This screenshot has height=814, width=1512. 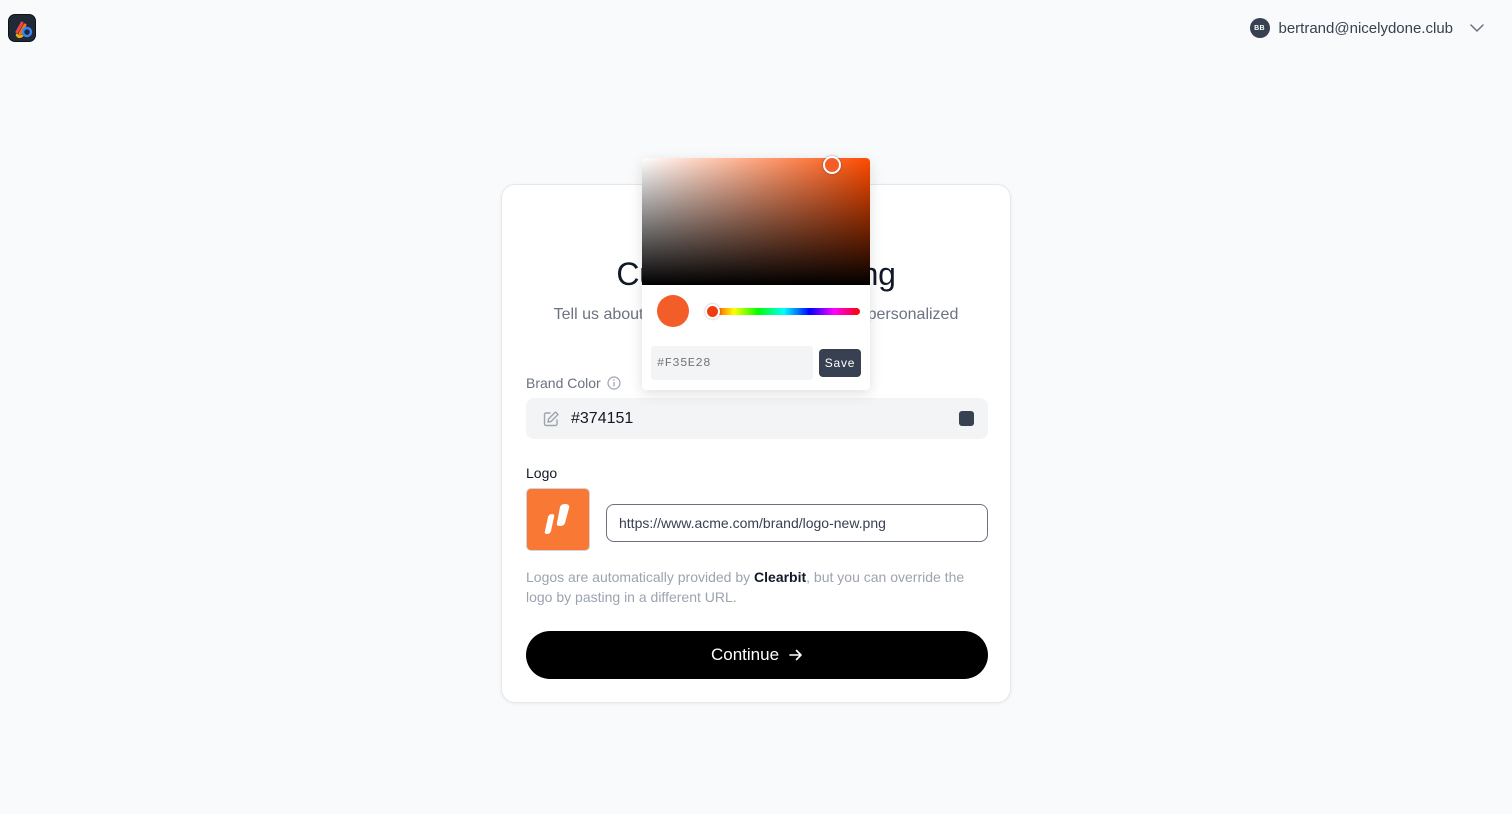 What do you see at coordinates (795, 655) in the screenshot?
I see `arrow-right-icon` at bounding box center [795, 655].